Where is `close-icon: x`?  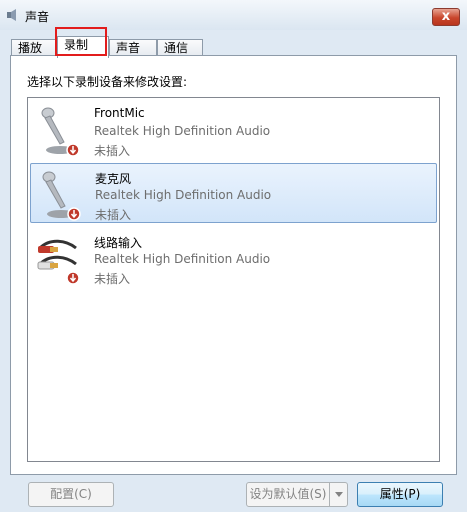 close-icon: x is located at coordinates (446, 16).